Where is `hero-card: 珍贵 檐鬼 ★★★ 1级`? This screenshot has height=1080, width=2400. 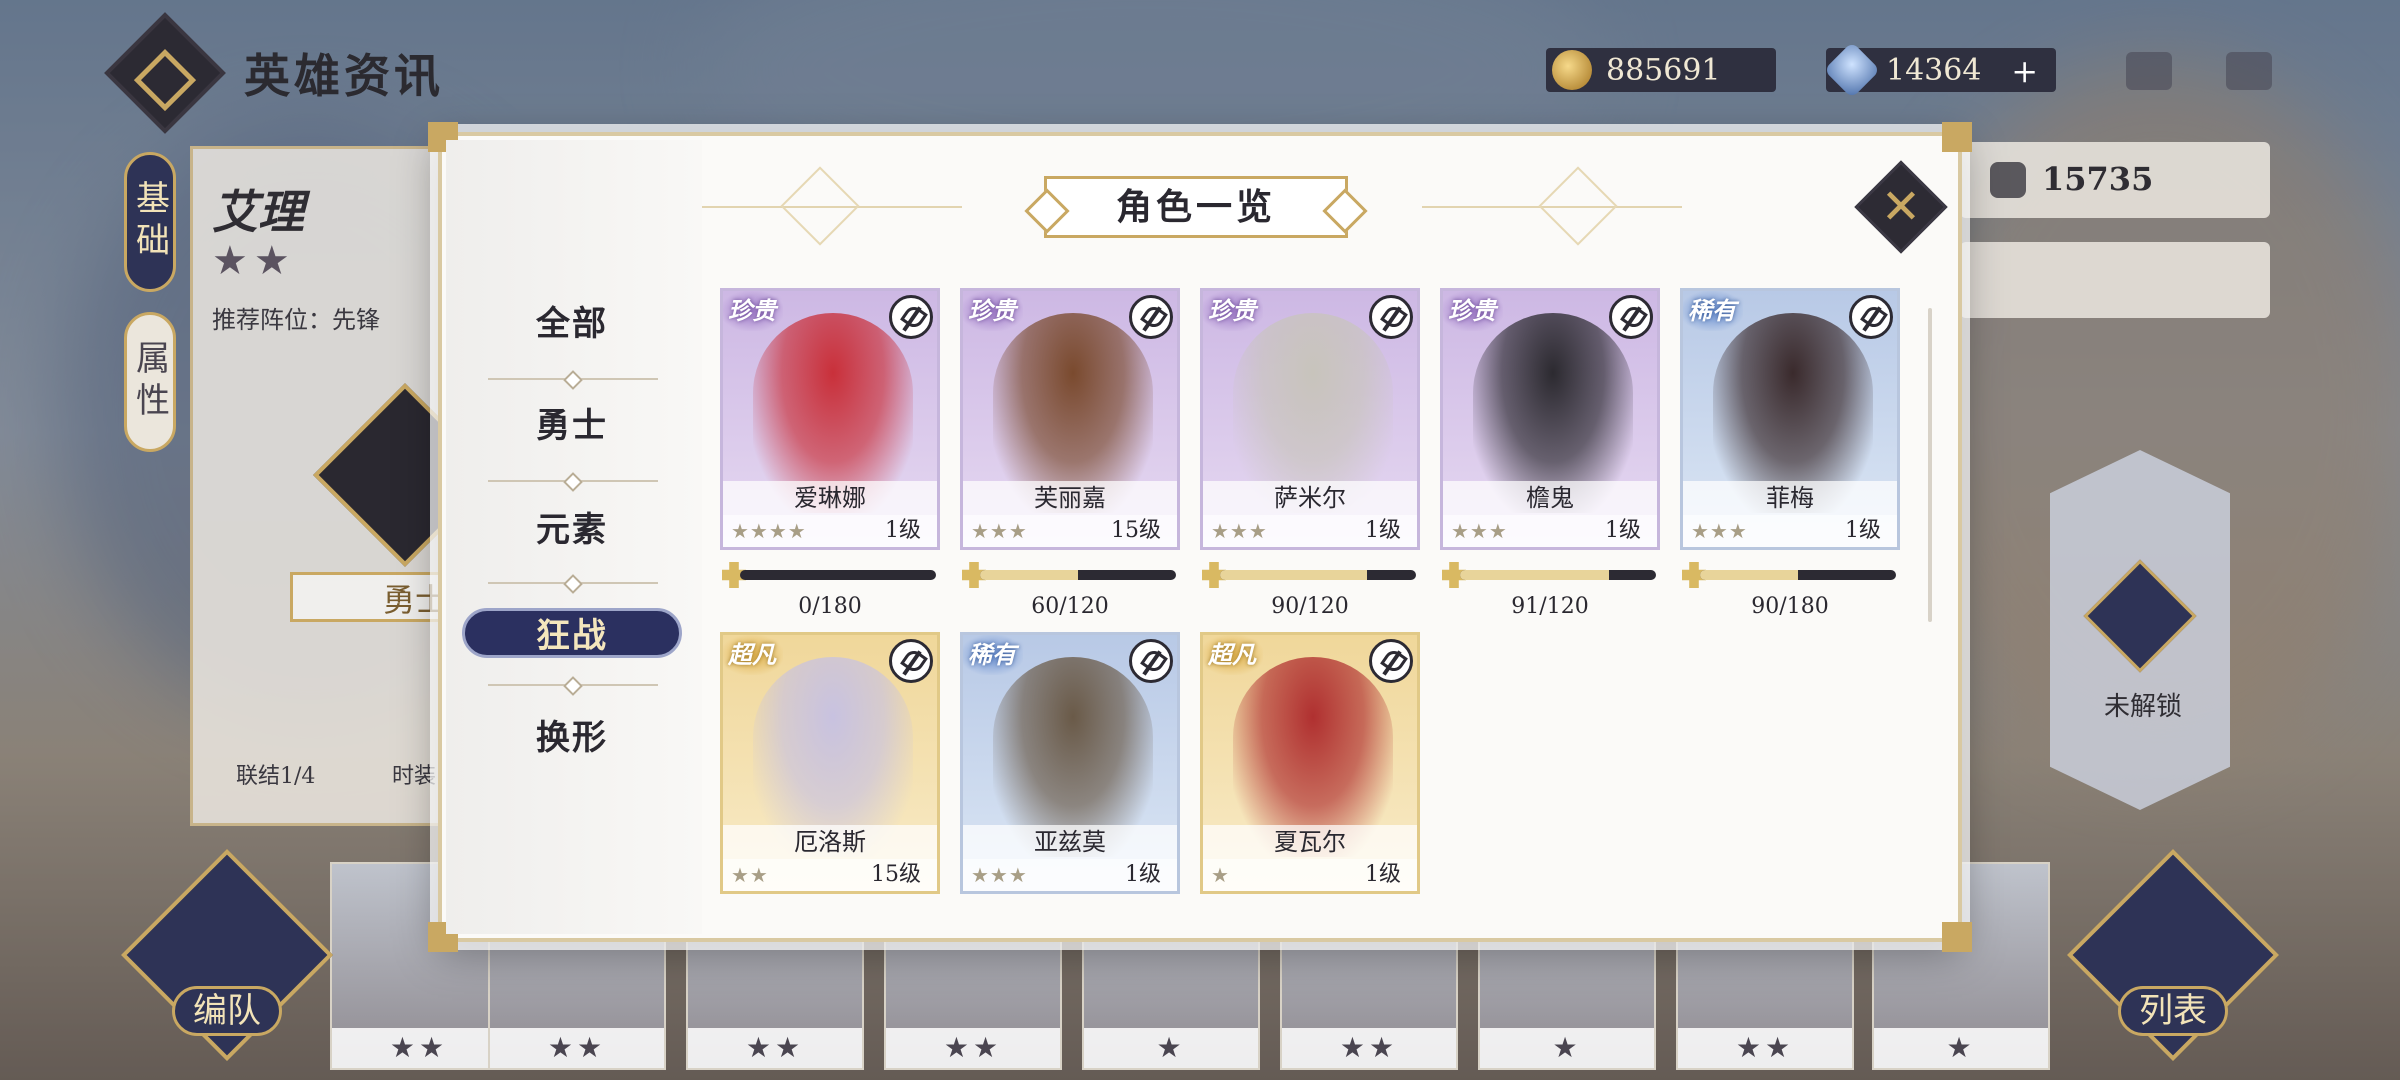 hero-card: 珍贵 檐鬼 ★★★ 1级 is located at coordinates (1550, 419).